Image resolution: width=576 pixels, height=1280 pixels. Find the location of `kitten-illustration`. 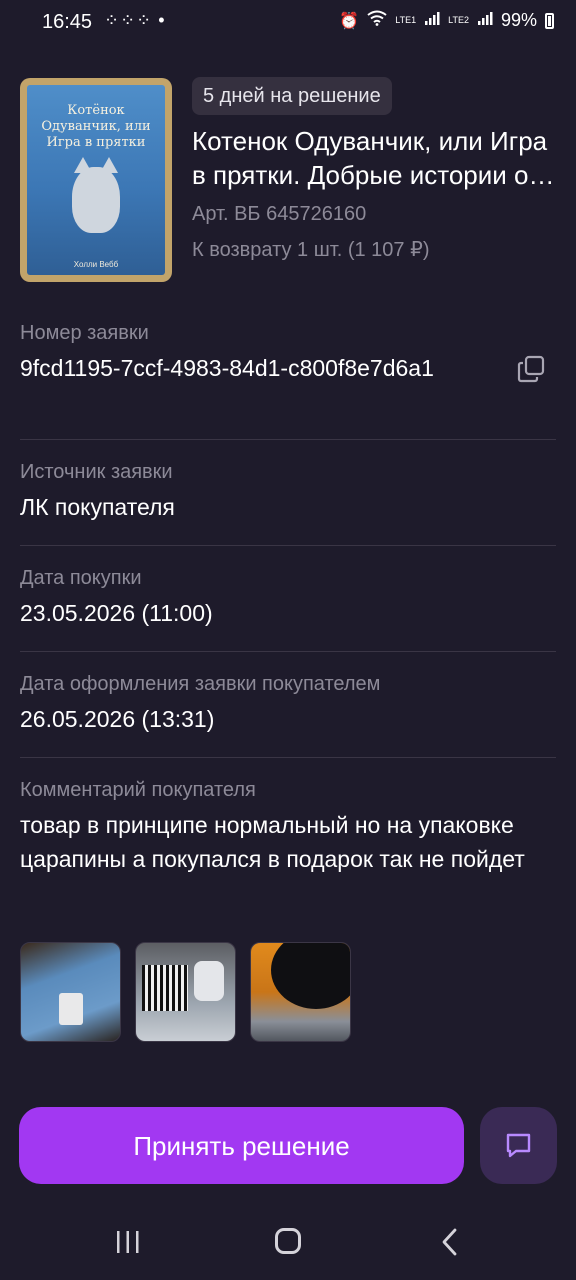

kitten-illustration is located at coordinates (96, 195).